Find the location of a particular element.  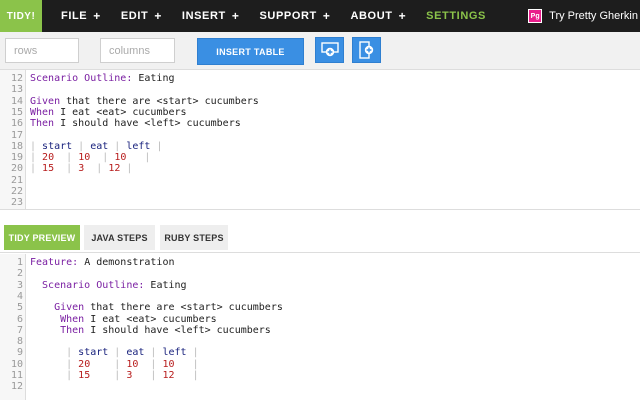

line-number: 3 is located at coordinates (19, 285).